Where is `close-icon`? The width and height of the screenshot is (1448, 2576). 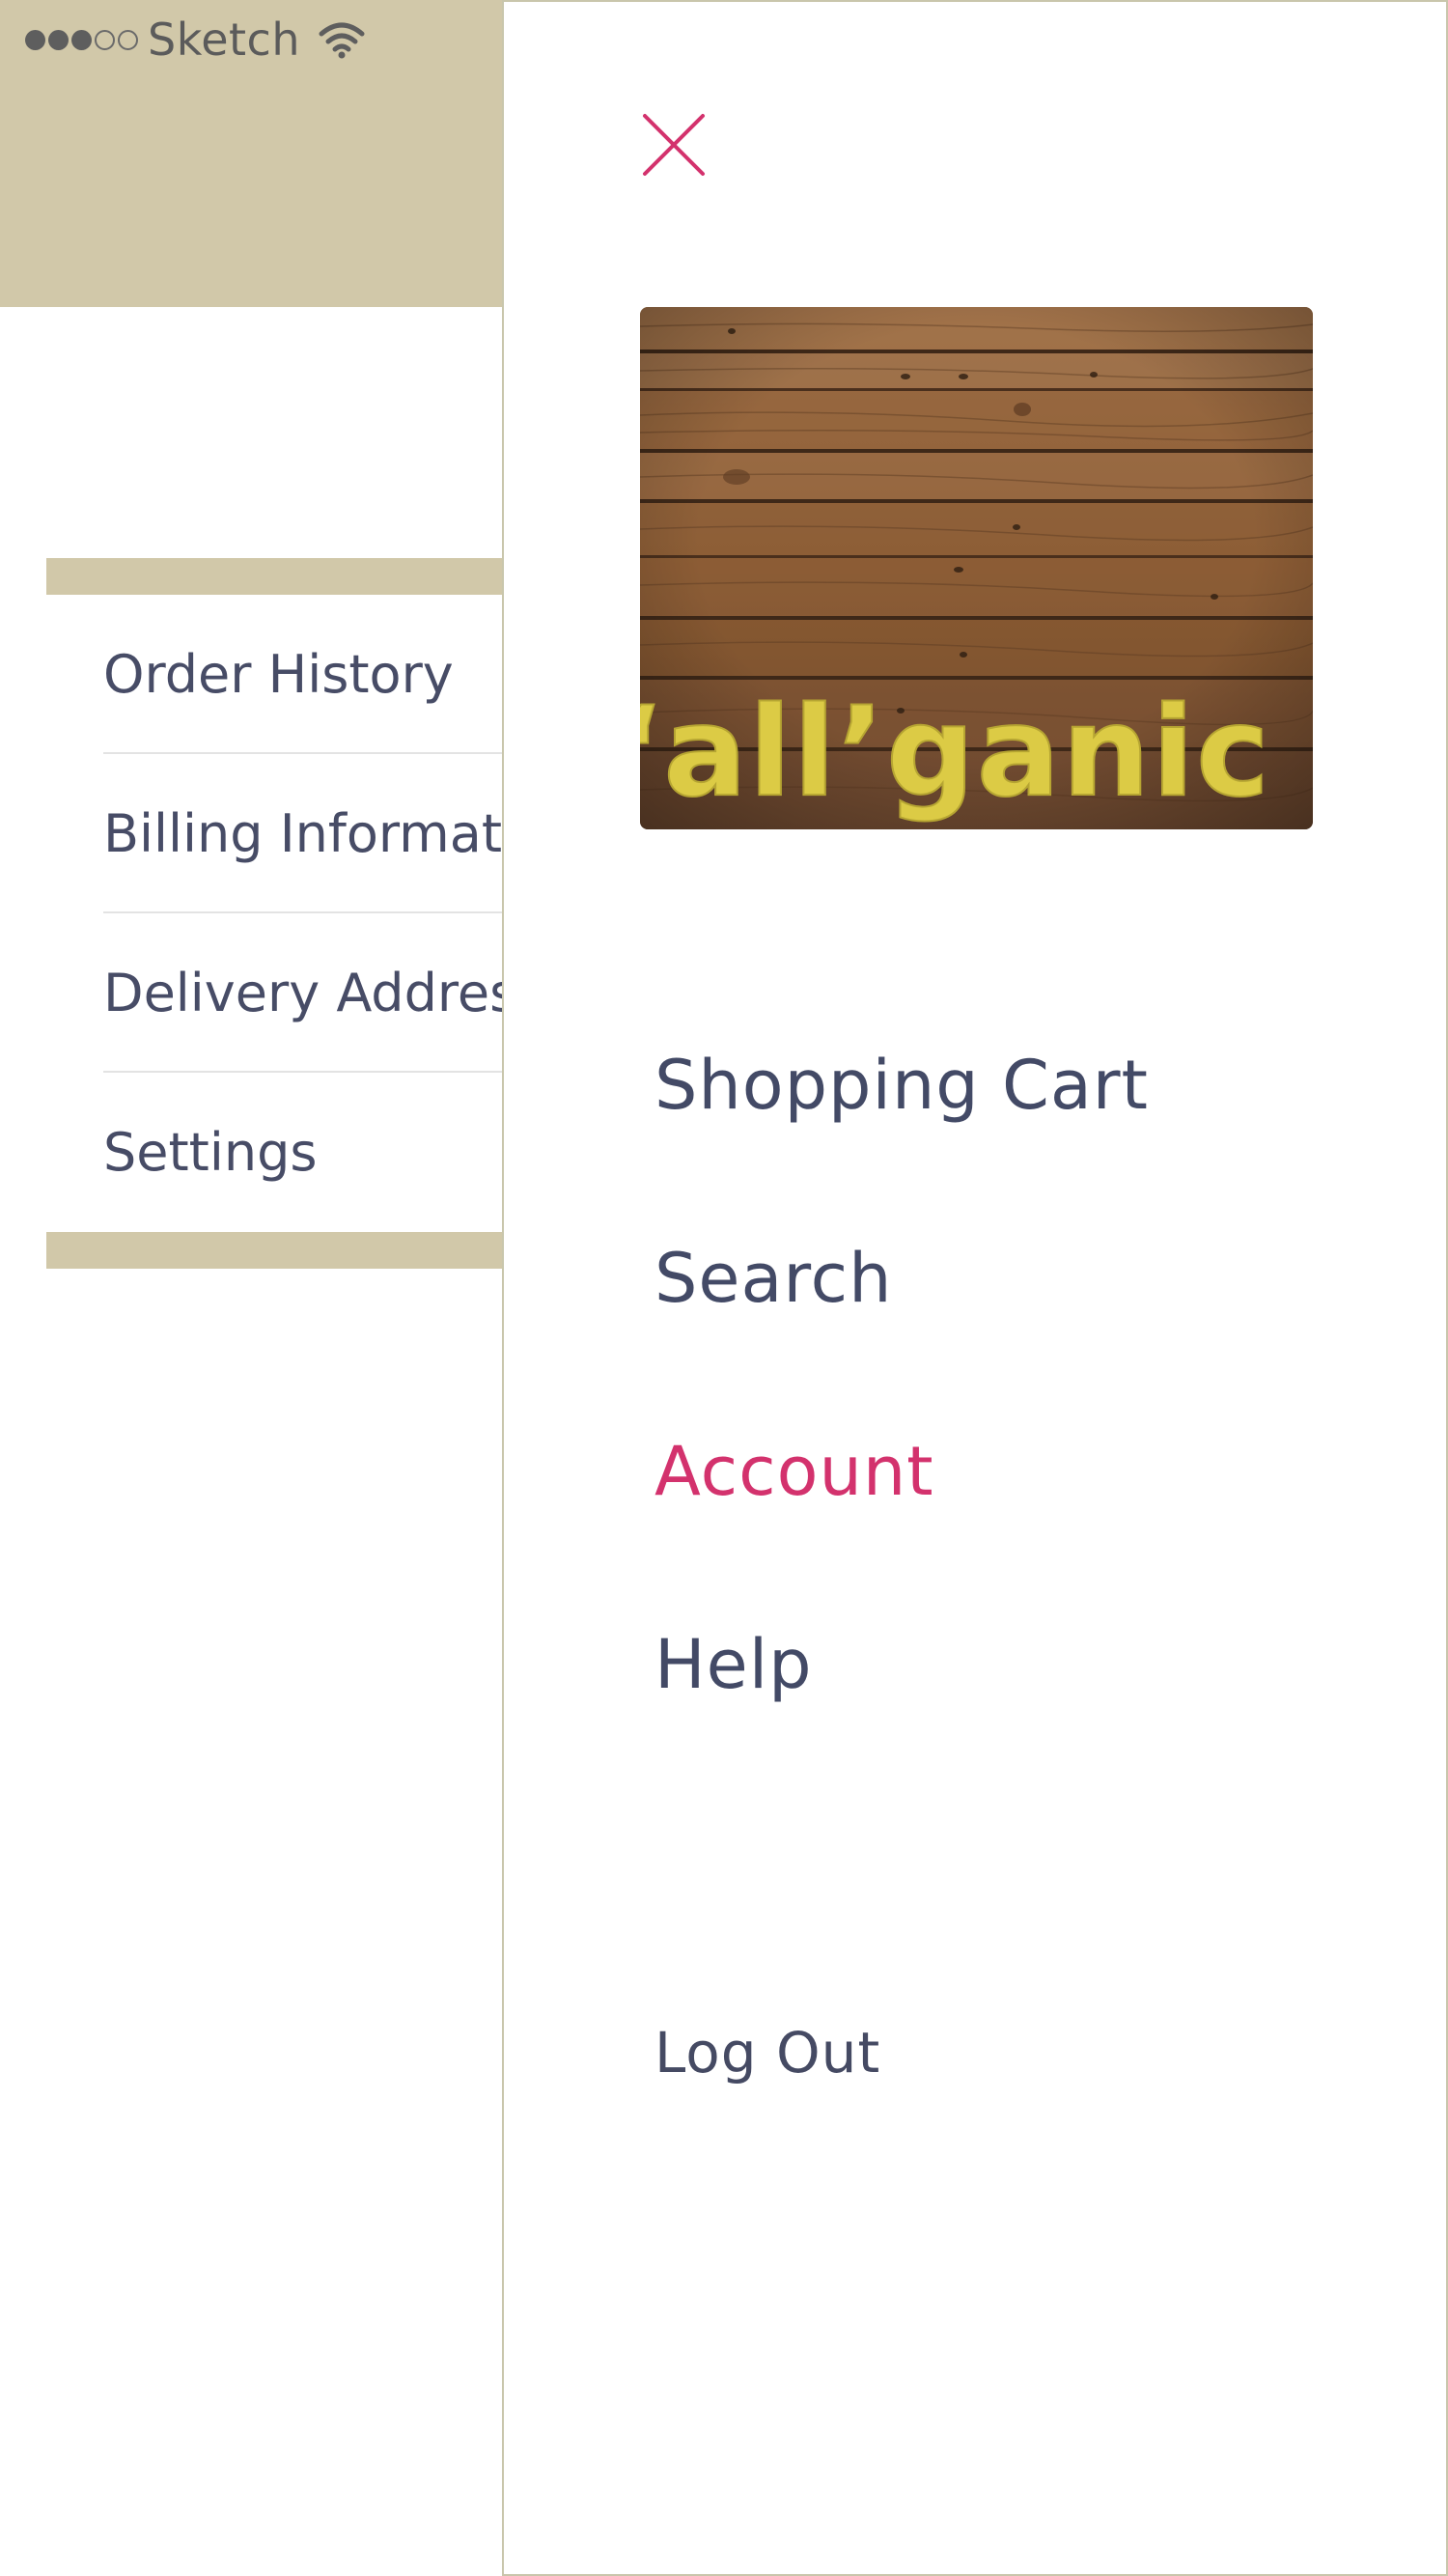 close-icon is located at coordinates (674, 145).